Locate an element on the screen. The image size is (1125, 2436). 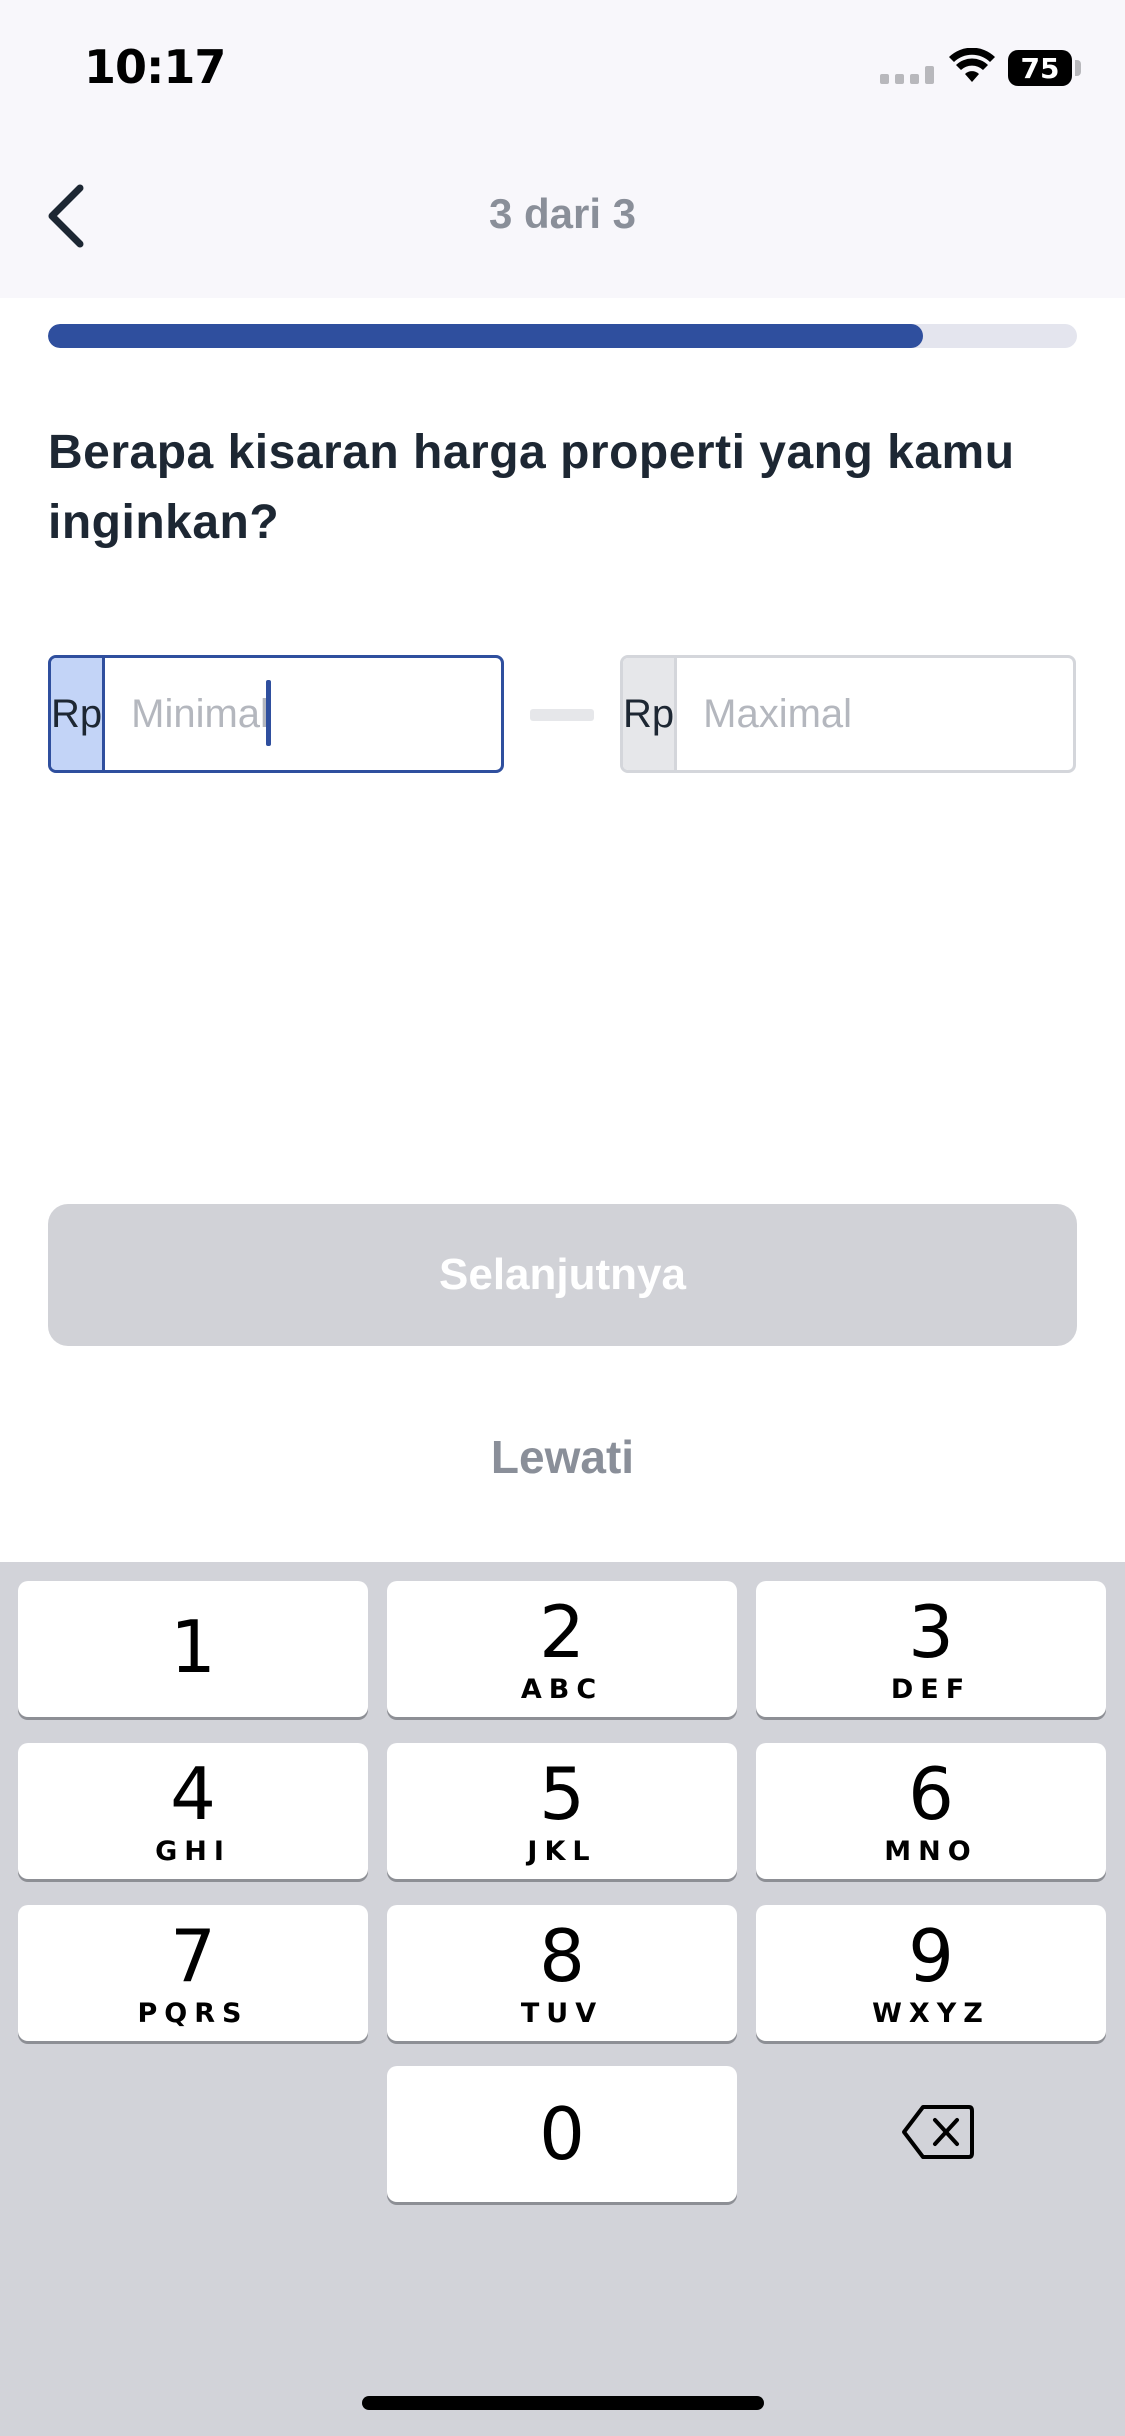
max-price-field: Rp is located at coordinates (848, 714).